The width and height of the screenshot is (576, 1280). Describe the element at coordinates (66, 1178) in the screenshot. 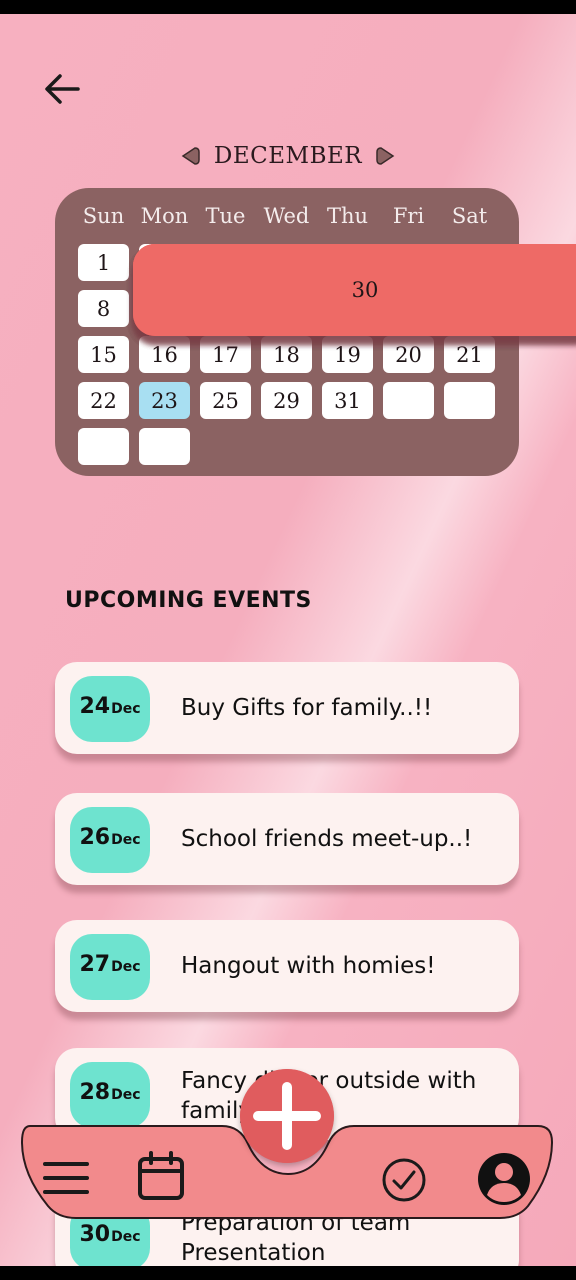

I see `menu-icon` at that location.